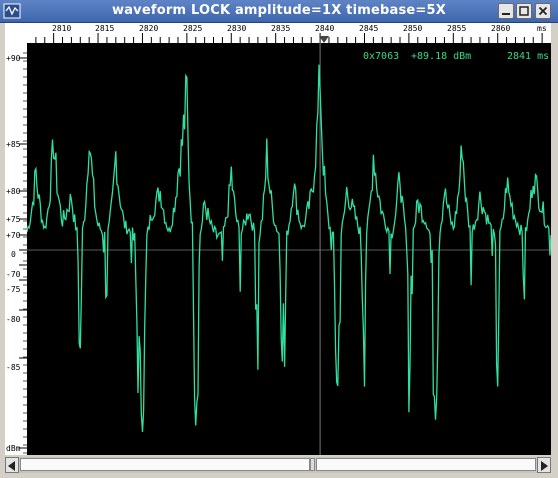 The width and height of the screenshot is (558, 478). Describe the element at coordinates (13, 219) in the screenshot. I see `level-label-plus75: +75` at that location.